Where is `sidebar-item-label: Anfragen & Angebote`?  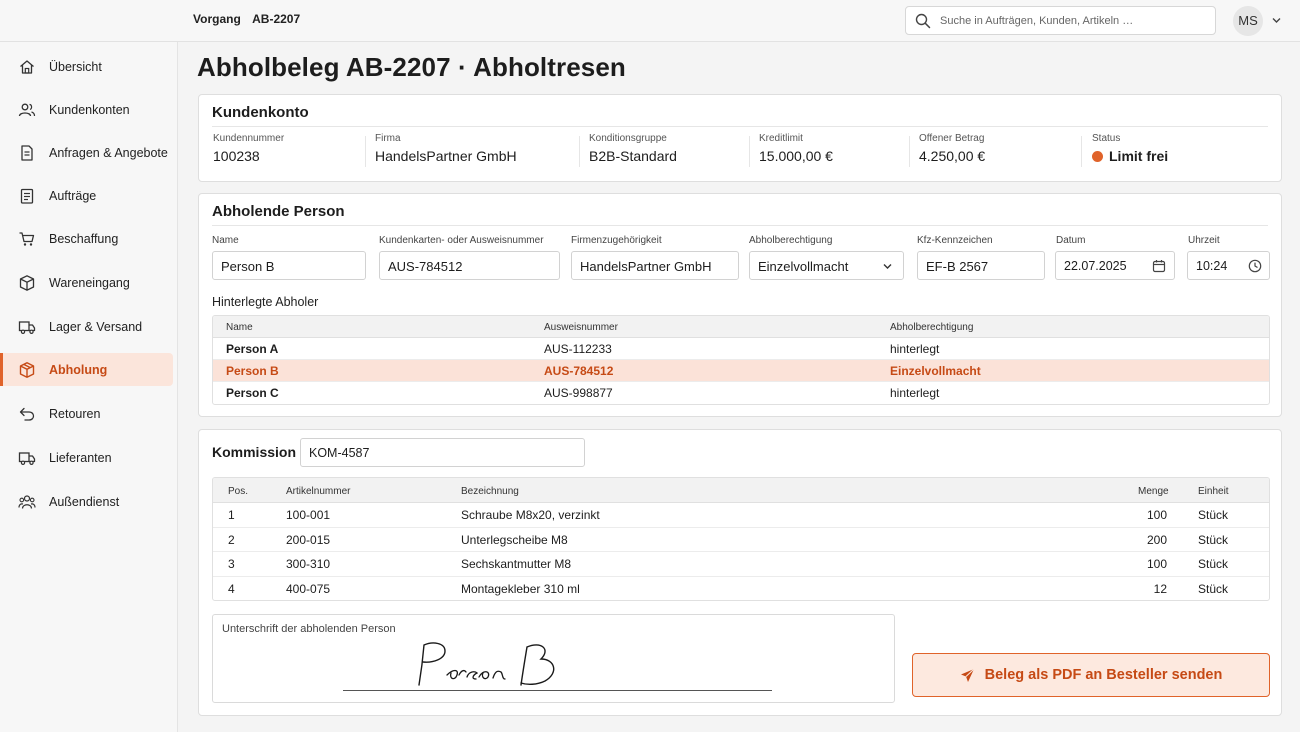 sidebar-item-label: Anfragen & Angebote is located at coordinates (108, 152).